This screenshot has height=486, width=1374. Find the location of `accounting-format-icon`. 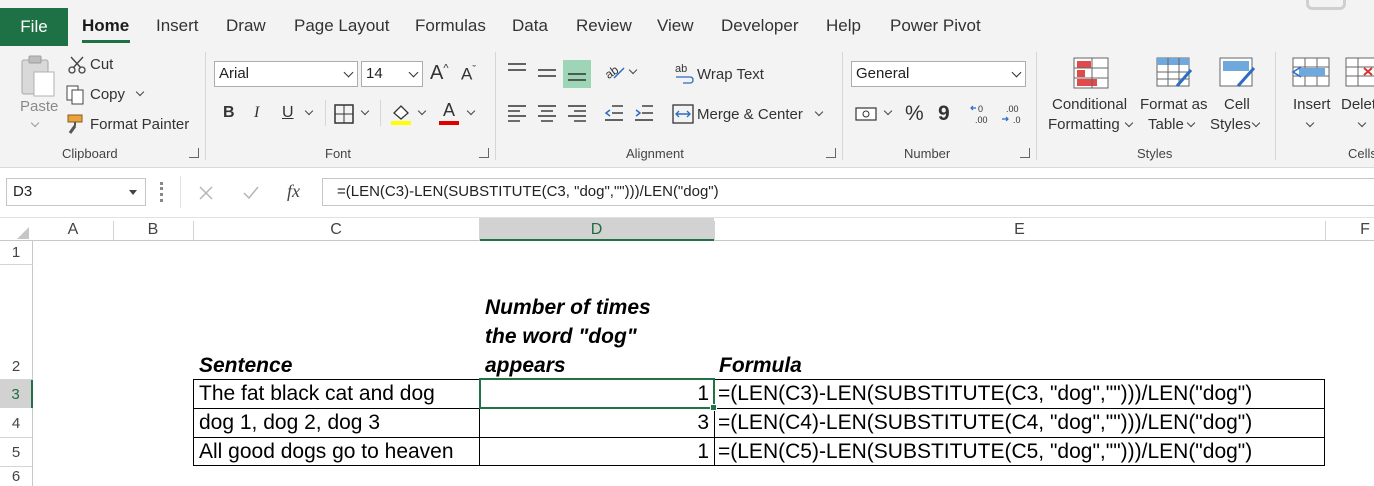

accounting-format-icon is located at coordinates (867, 114).